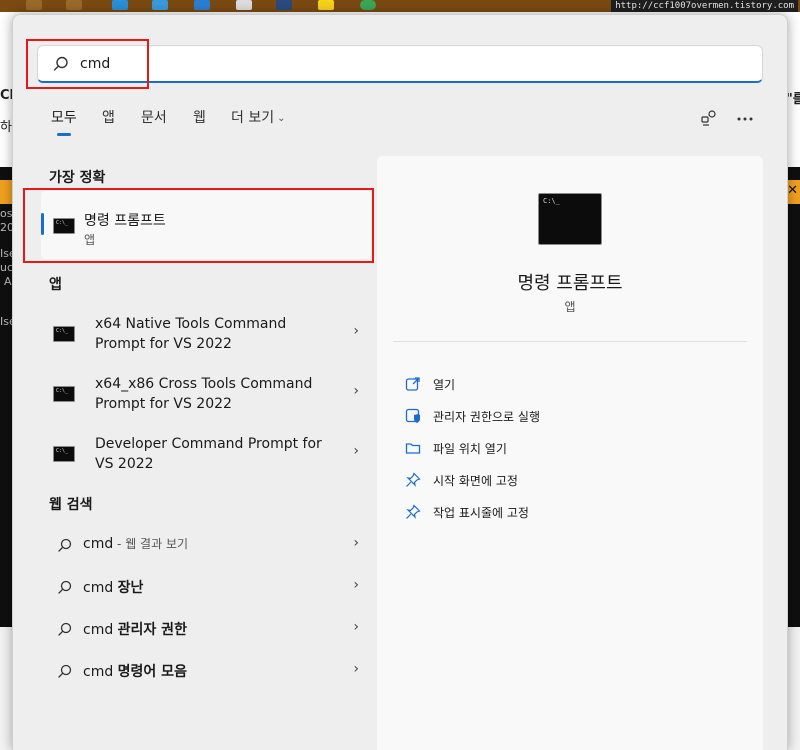  I want to click on background-orange-bar, so click(6, 192).